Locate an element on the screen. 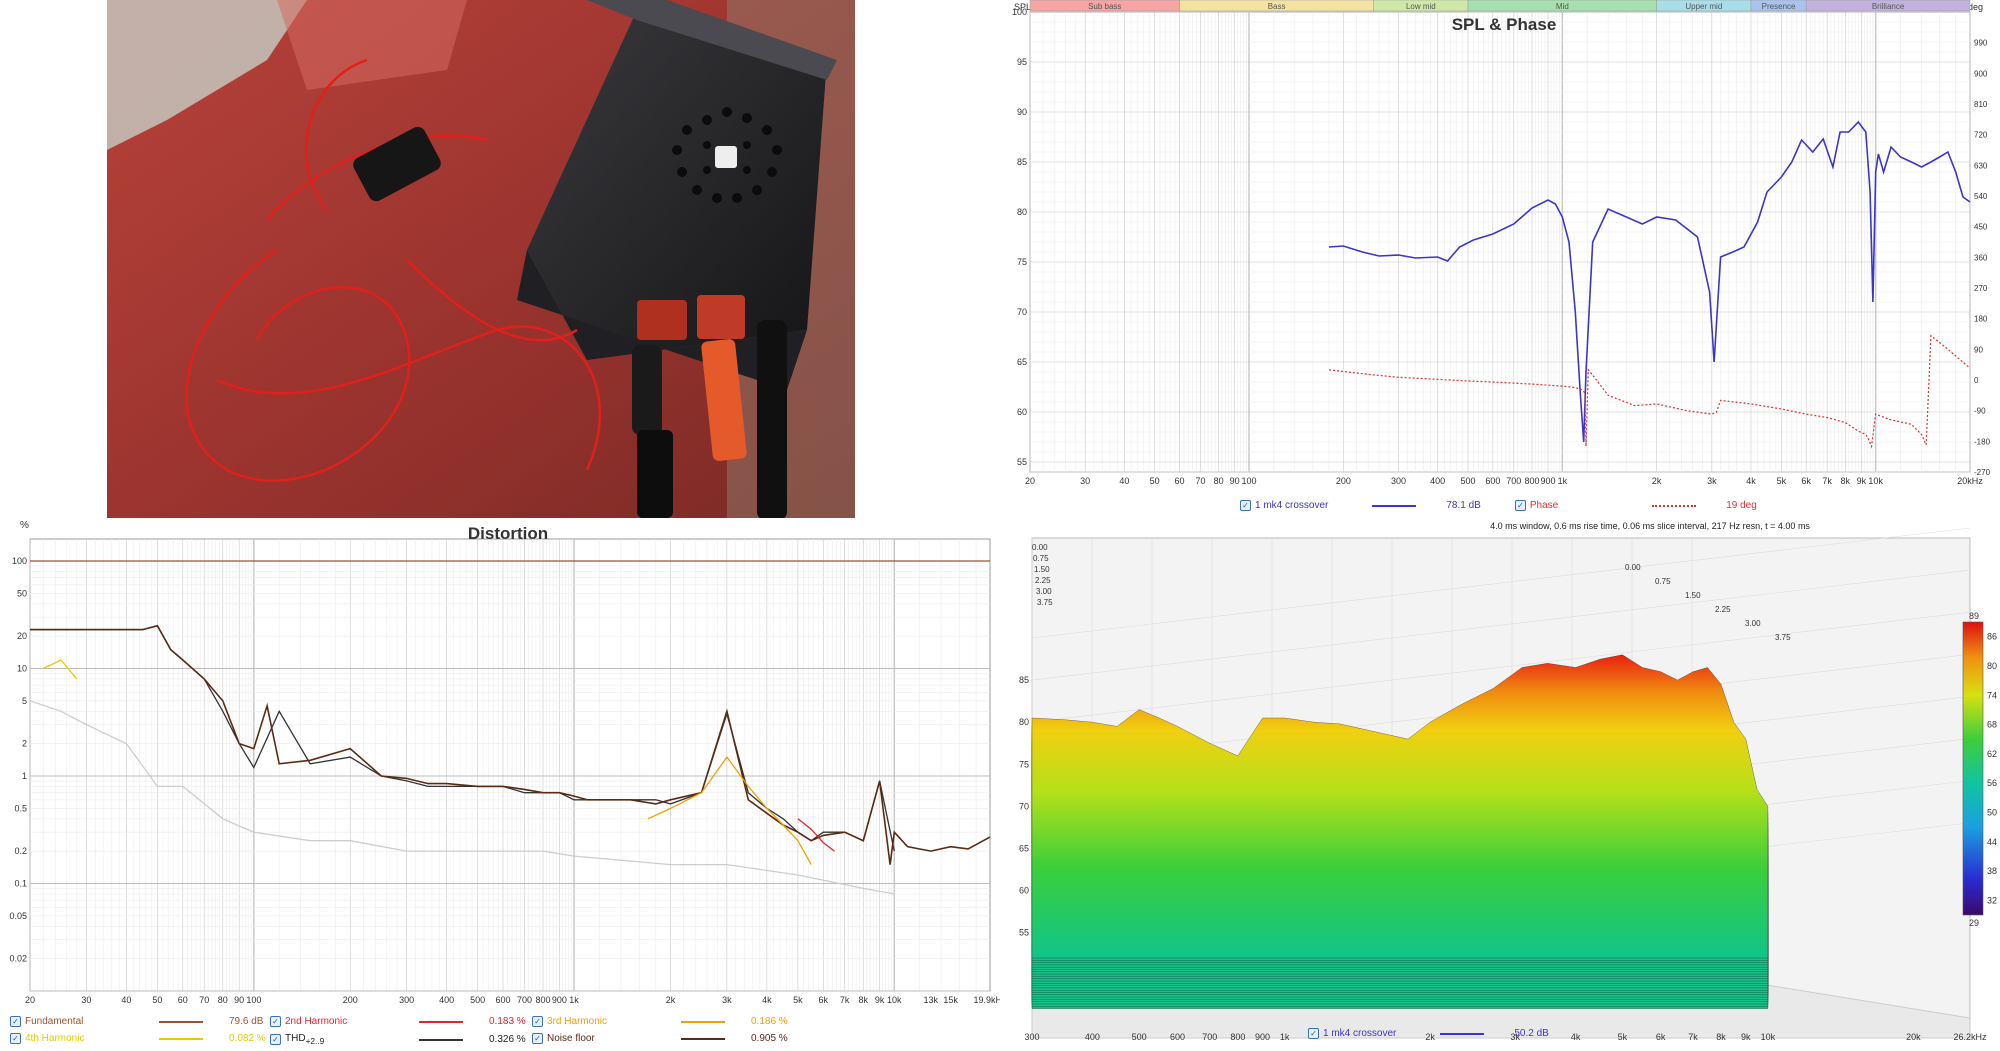 Image resolution: width=2000 pixels, height=1051 pixels. legend-label: 4th Harmonic is located at coordinates (55, 1038).